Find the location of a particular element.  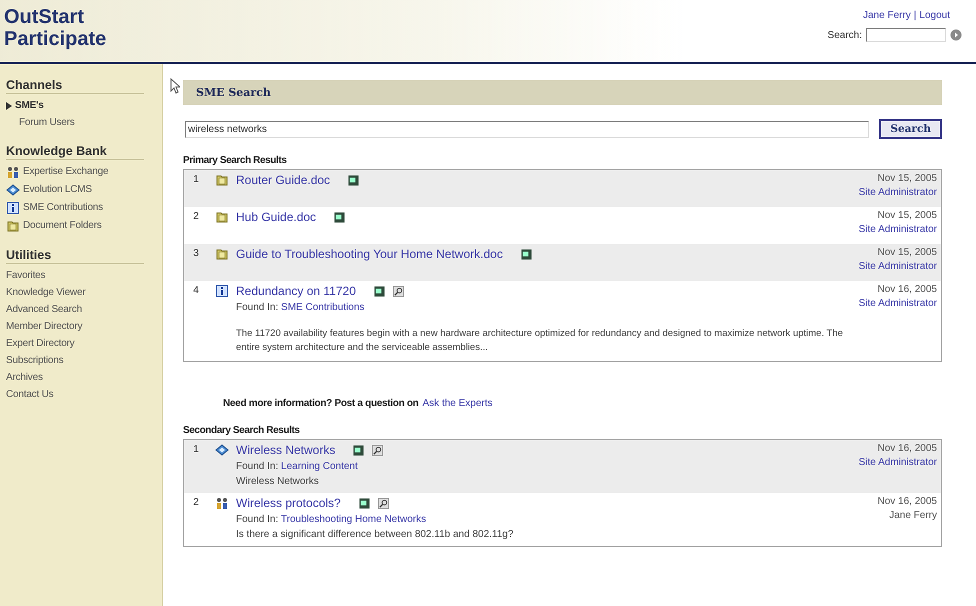

result-title-link: Wireless protocols? is located at coordinates (288, 503).